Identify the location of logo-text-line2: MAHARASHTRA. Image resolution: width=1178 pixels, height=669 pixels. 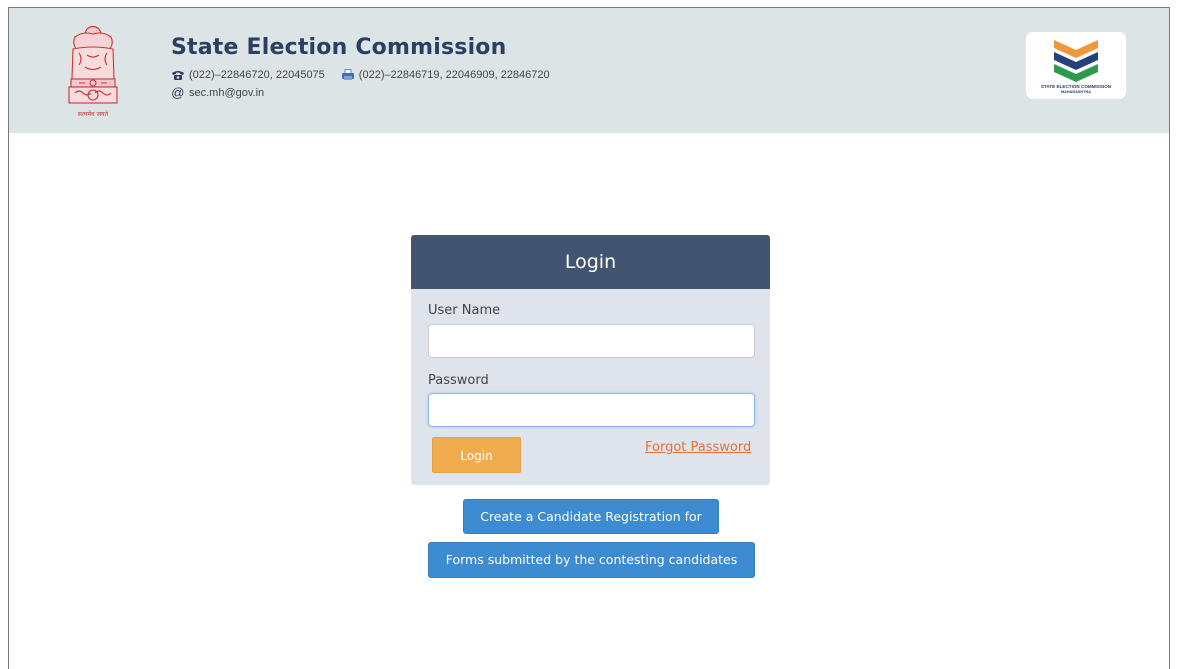
(1076, 92).